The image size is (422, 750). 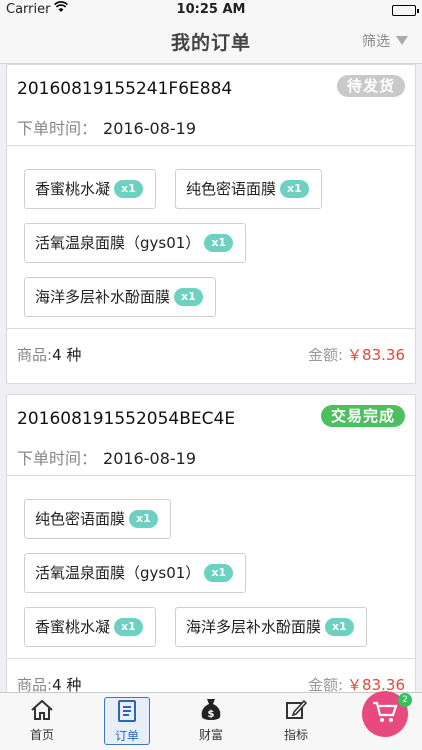 I want to click on home-icon, so click(x=42, y=710).